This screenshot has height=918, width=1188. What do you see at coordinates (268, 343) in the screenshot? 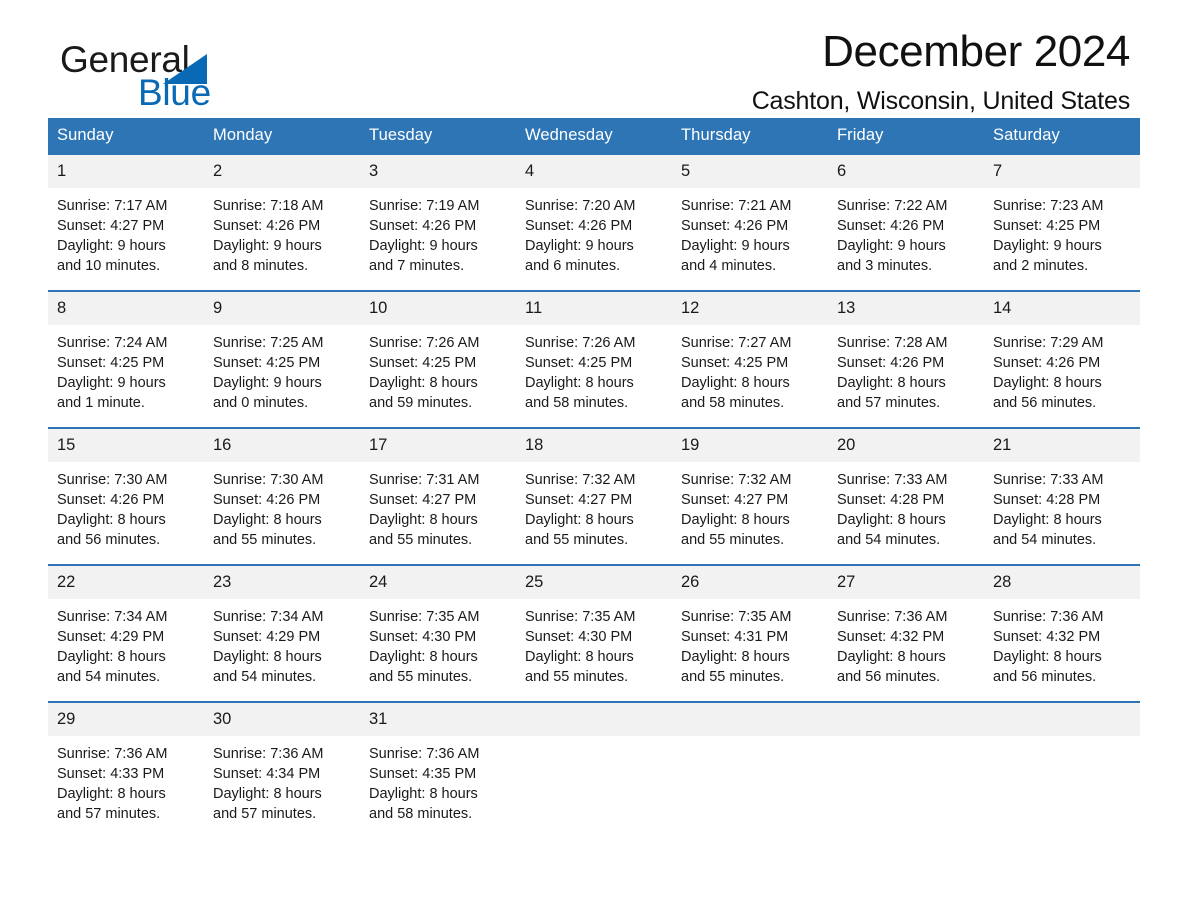
I see `sunrise-time: Sunrise: 7:25 AM` at bounding box center [268, 343].